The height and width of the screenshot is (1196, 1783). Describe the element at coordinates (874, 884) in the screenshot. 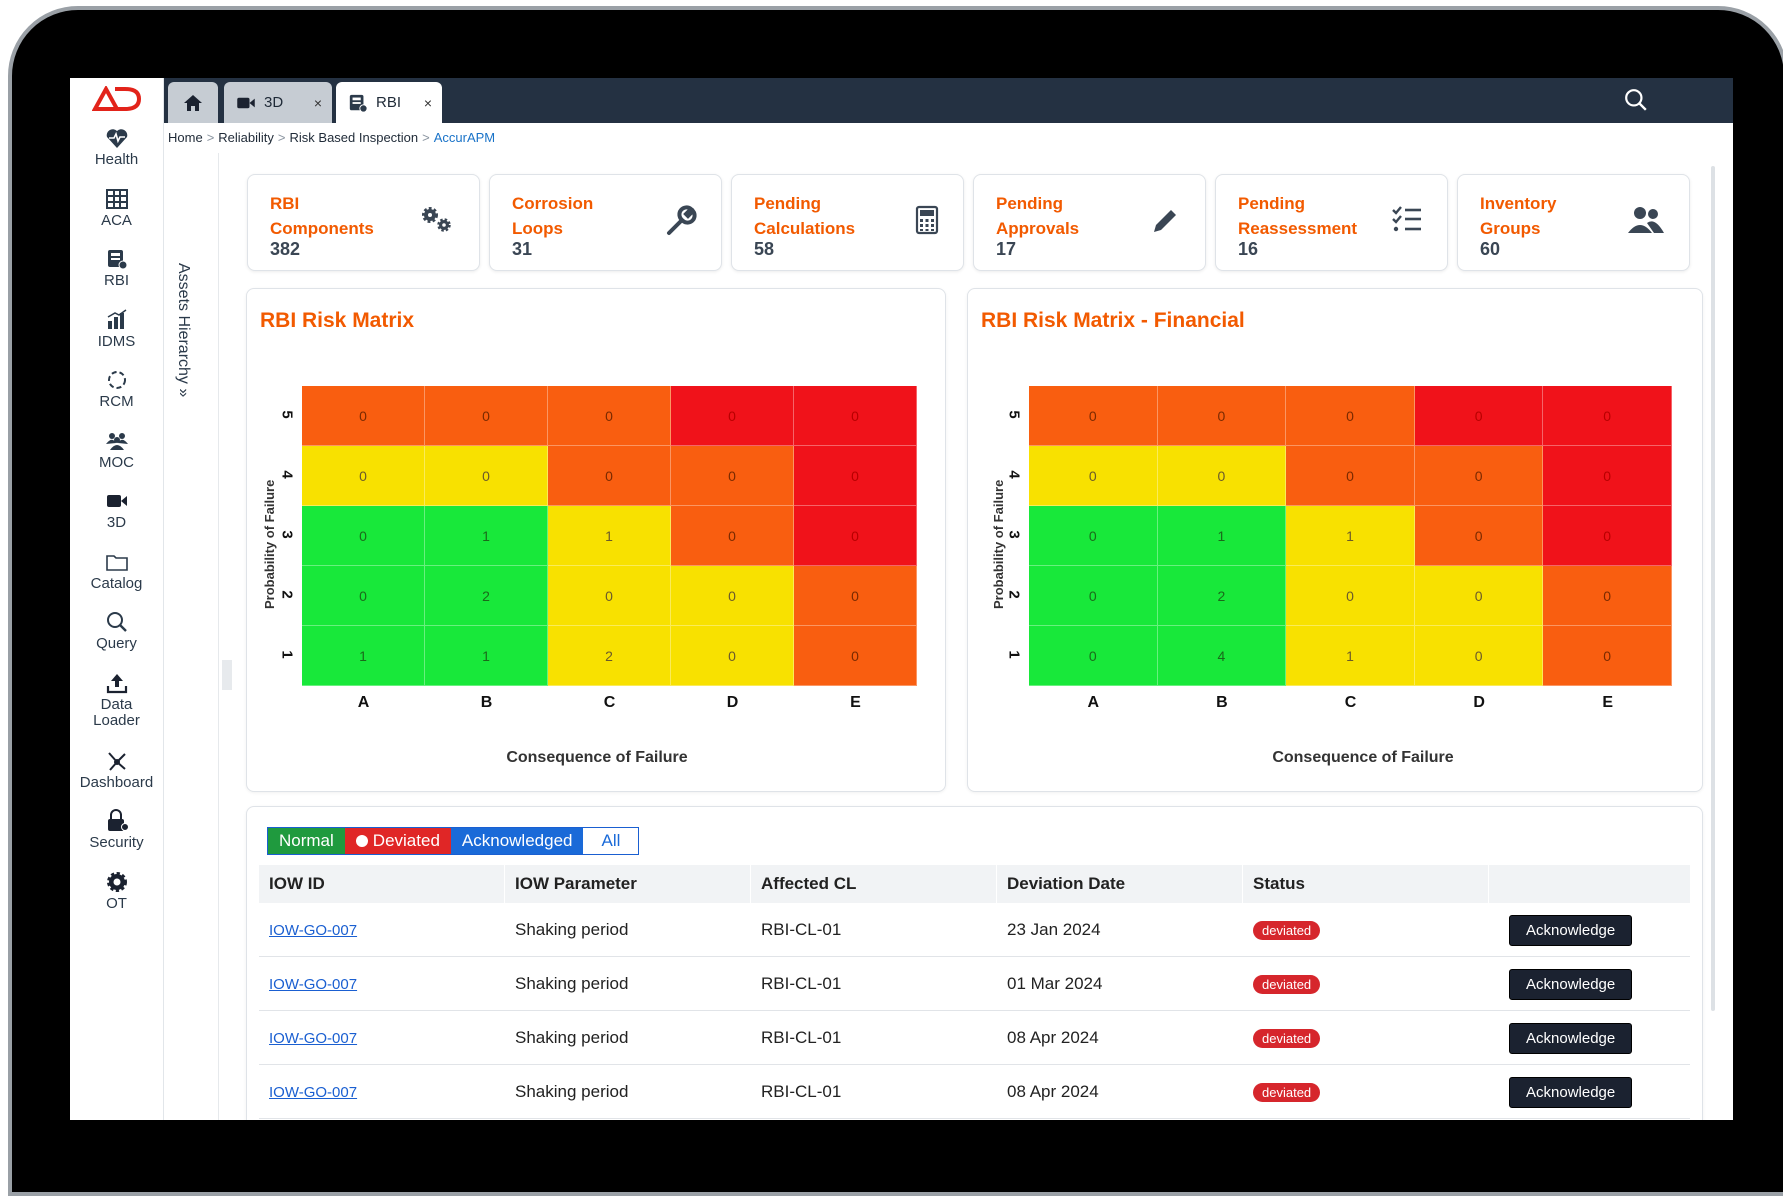

I see `col-affected-cl: Affected CL` at that location.